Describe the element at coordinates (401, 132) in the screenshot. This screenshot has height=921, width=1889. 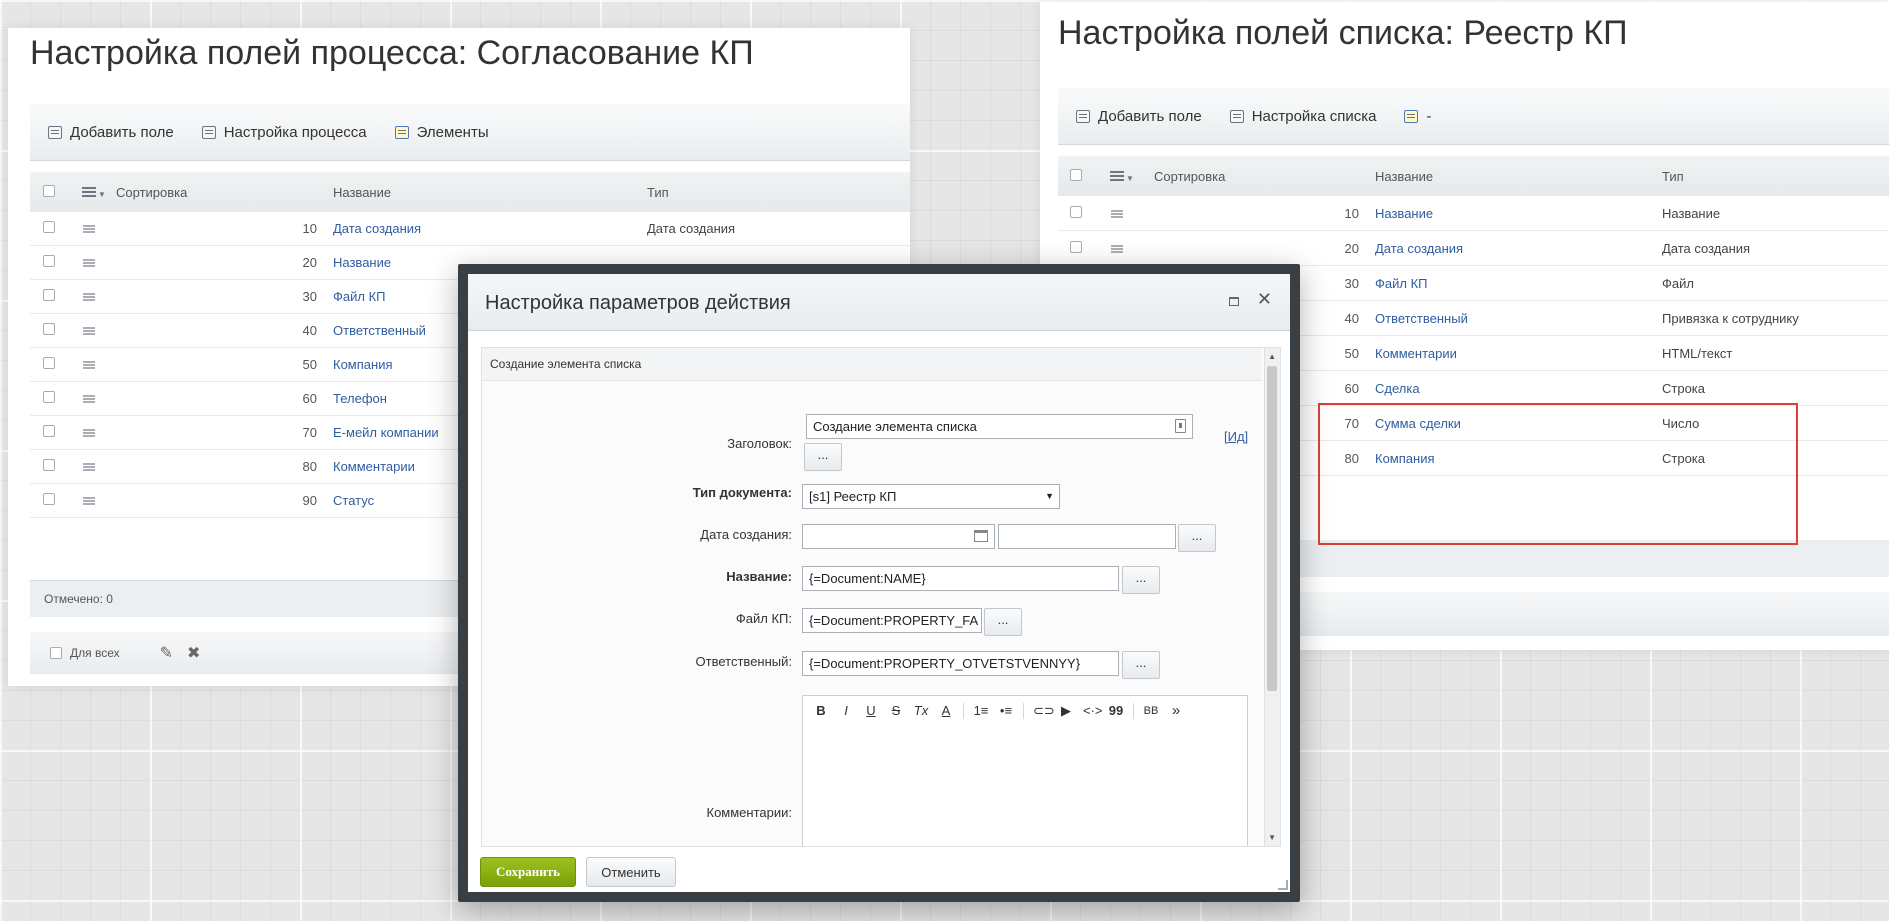
I see `elements-icon` at that location.